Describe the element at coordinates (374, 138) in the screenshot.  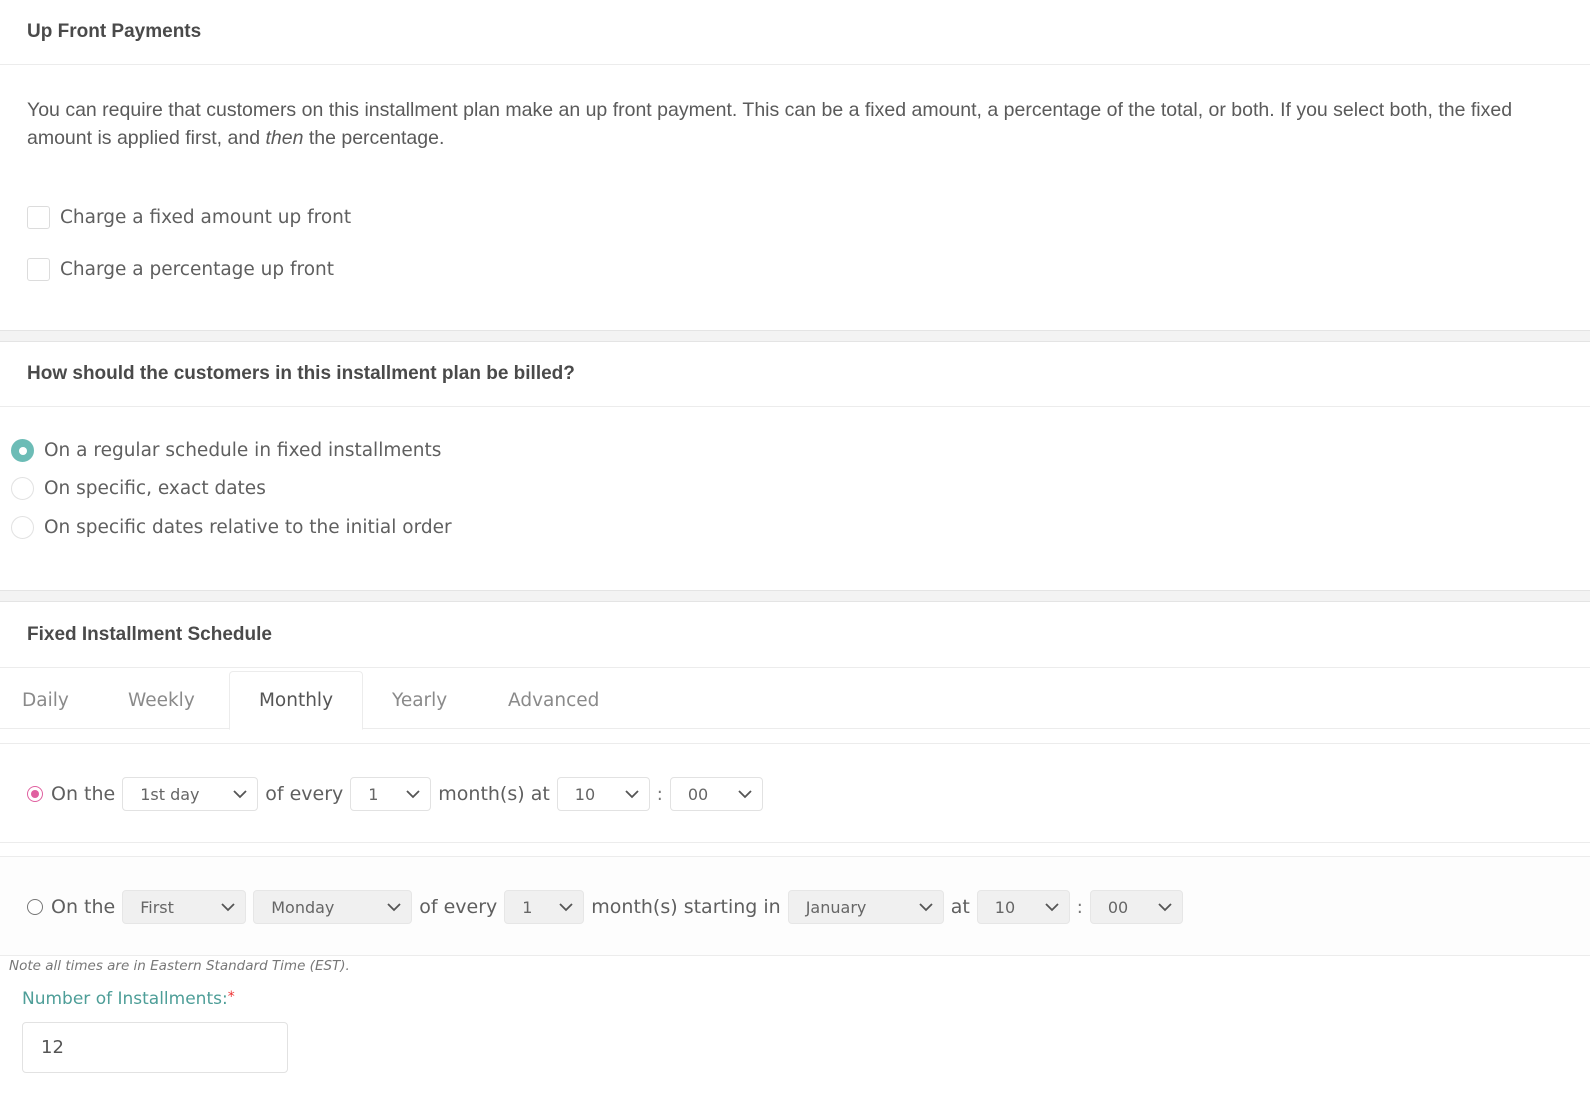
I see `description-text-end: the percentage.` at that location.